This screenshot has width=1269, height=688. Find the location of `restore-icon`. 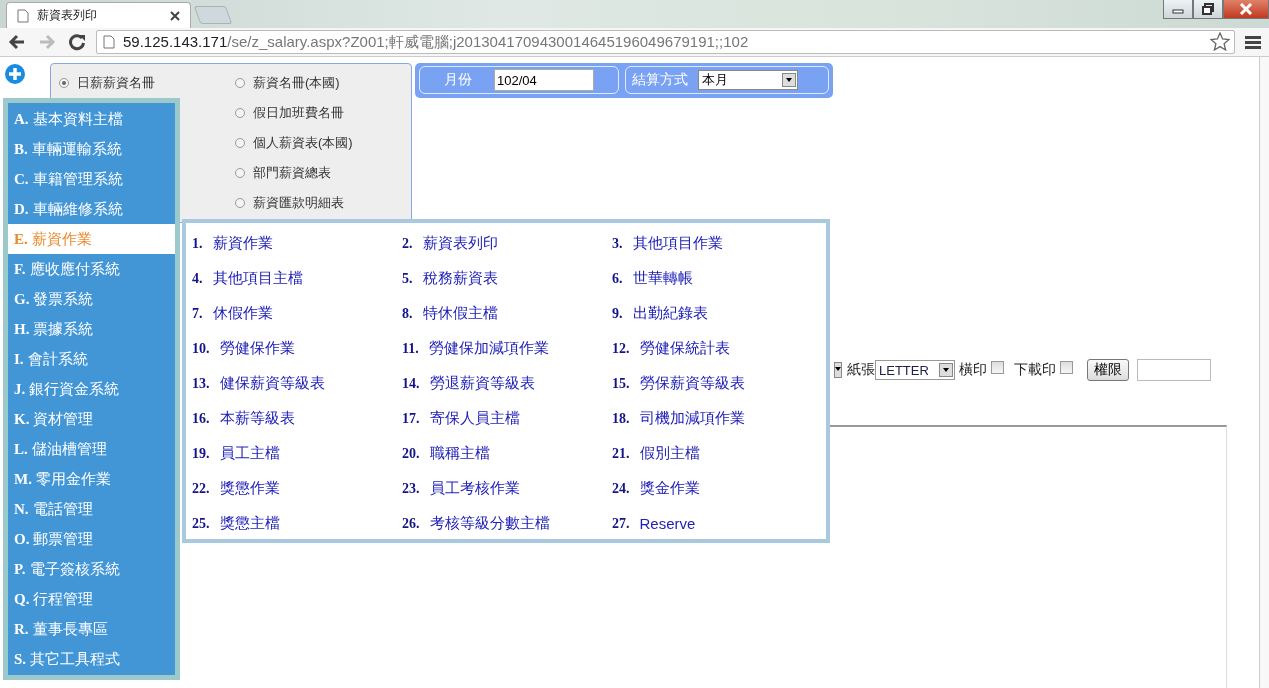

restore-icon is located at coordinates (1208, 9).